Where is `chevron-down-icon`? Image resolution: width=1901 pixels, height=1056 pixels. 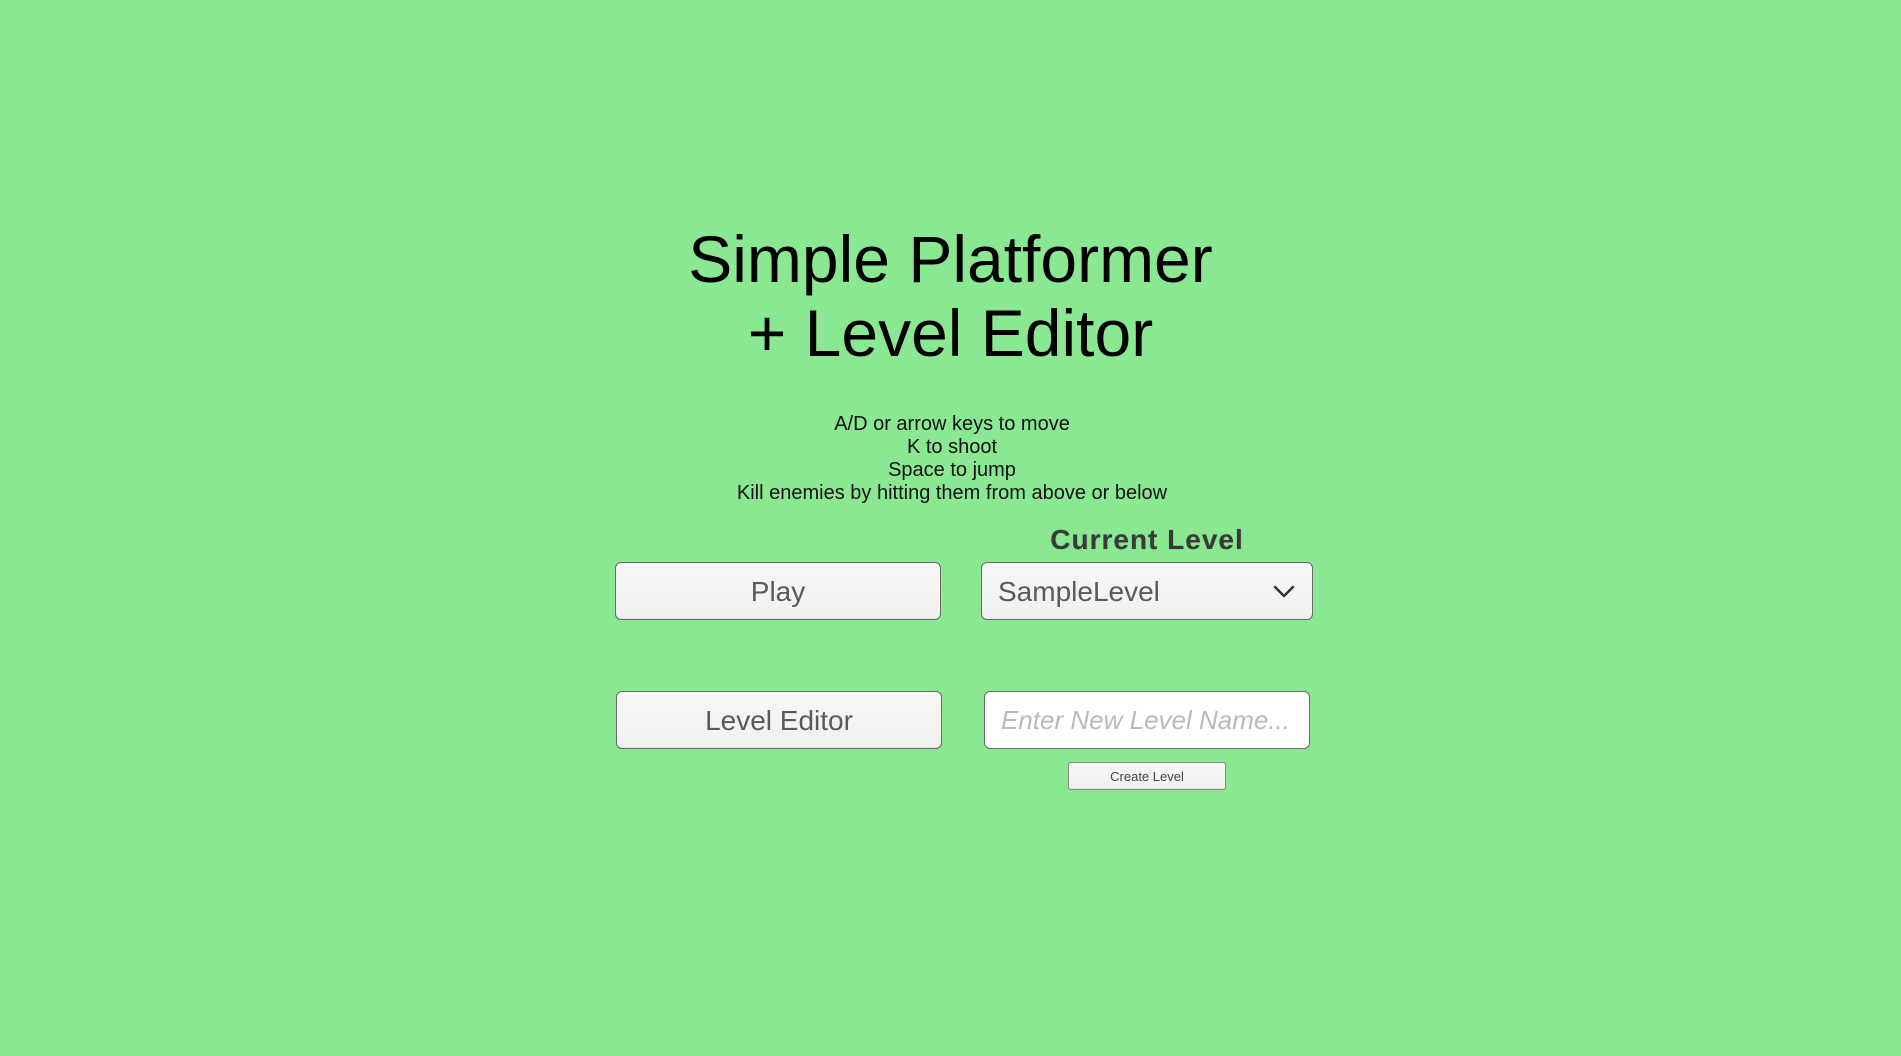
chevron-down-icon is located at coordinates (1284, 591).